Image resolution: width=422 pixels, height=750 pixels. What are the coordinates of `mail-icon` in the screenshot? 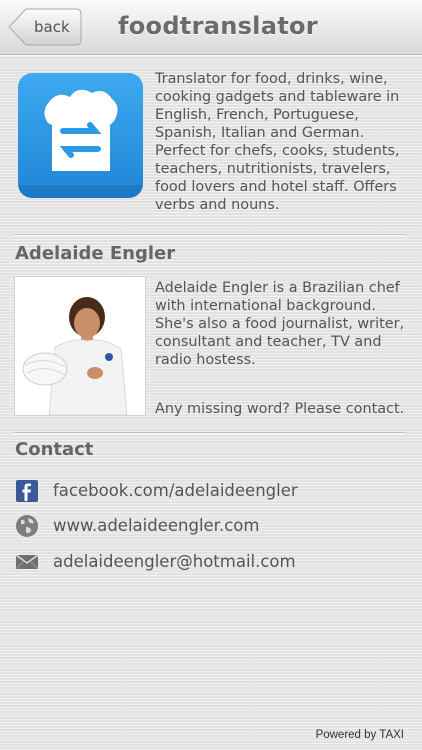 It's located at (27, 562).